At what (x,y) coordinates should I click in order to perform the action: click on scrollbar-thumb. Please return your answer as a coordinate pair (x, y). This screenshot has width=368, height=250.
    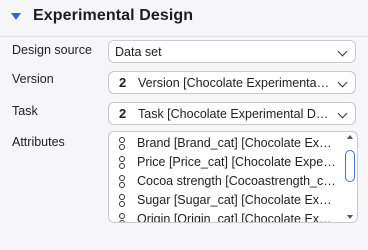
    Looking at the image, I should click on (350, 166).